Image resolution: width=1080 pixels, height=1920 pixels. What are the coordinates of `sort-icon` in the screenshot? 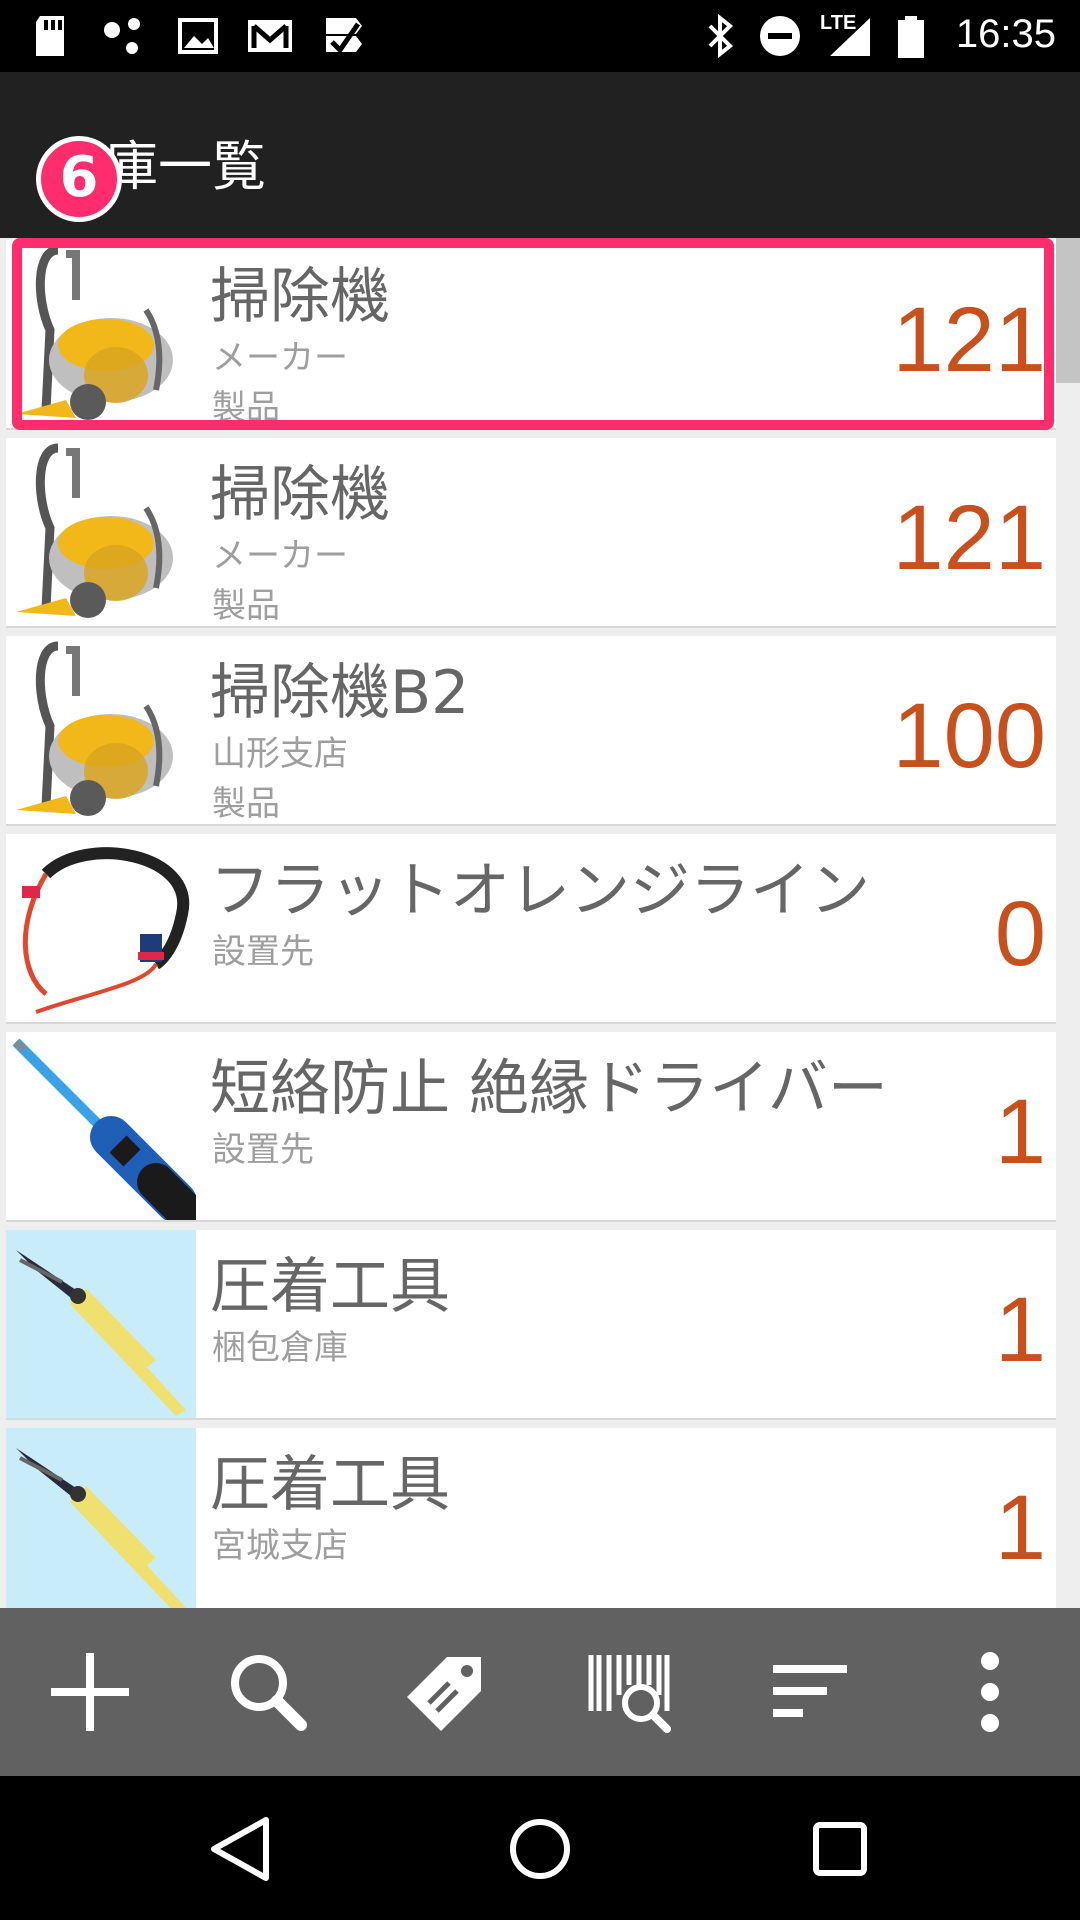 It's located at (810, 1691).